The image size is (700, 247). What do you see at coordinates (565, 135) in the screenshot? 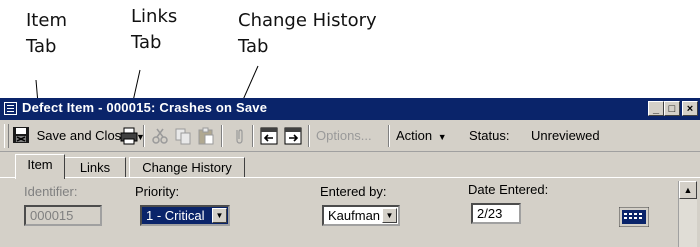
I see `status-value: Unreviewed` at bounding box center [565, 135].